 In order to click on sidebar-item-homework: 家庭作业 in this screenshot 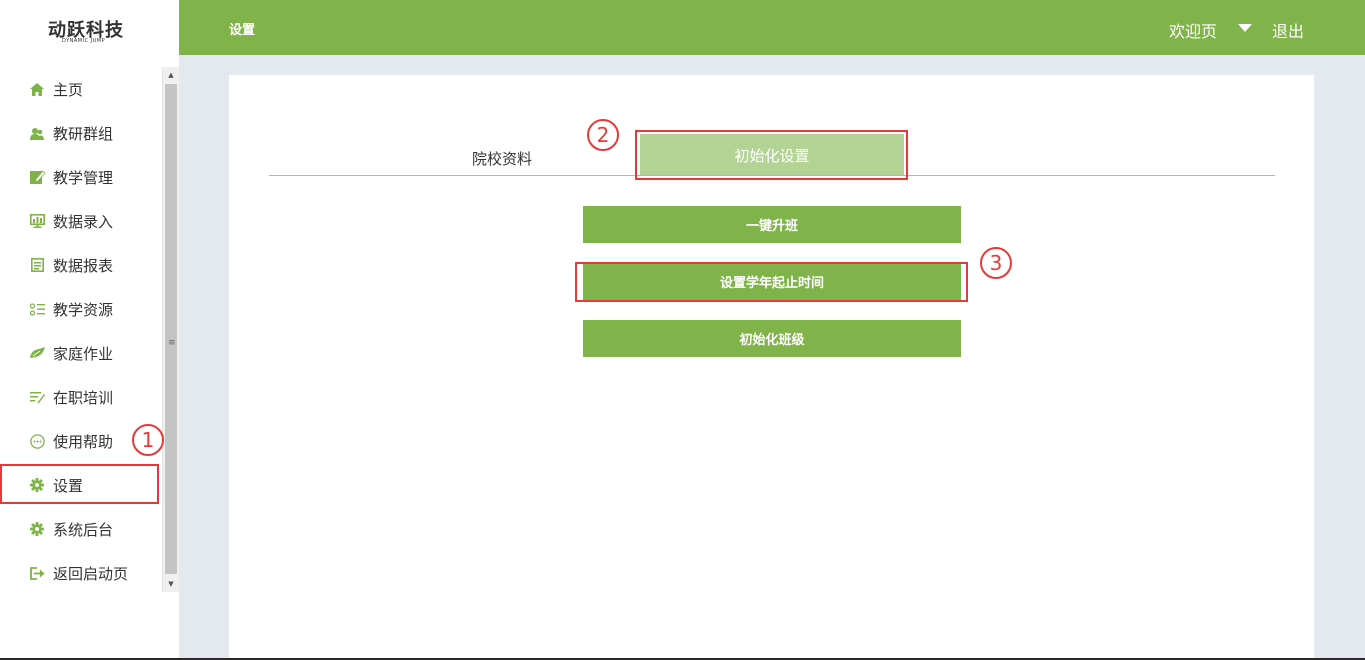, I will do `click(81, 353)`.